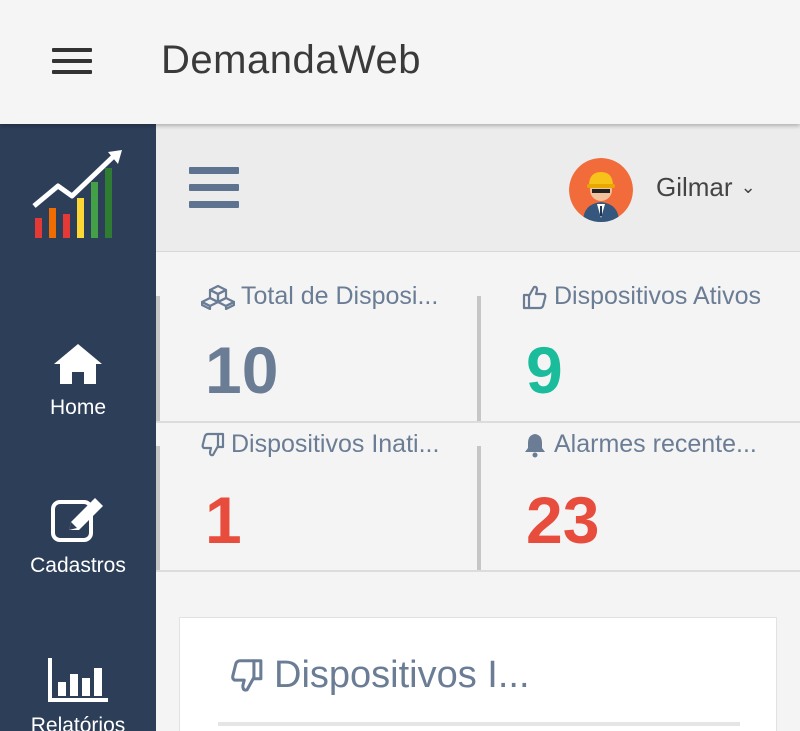 This screenshot has width=800, height=731. What do you see at coordinates (748, 187) in the screenshot?
I see `chevron-down-icon: ⌄` at bounding box center [748, 187].